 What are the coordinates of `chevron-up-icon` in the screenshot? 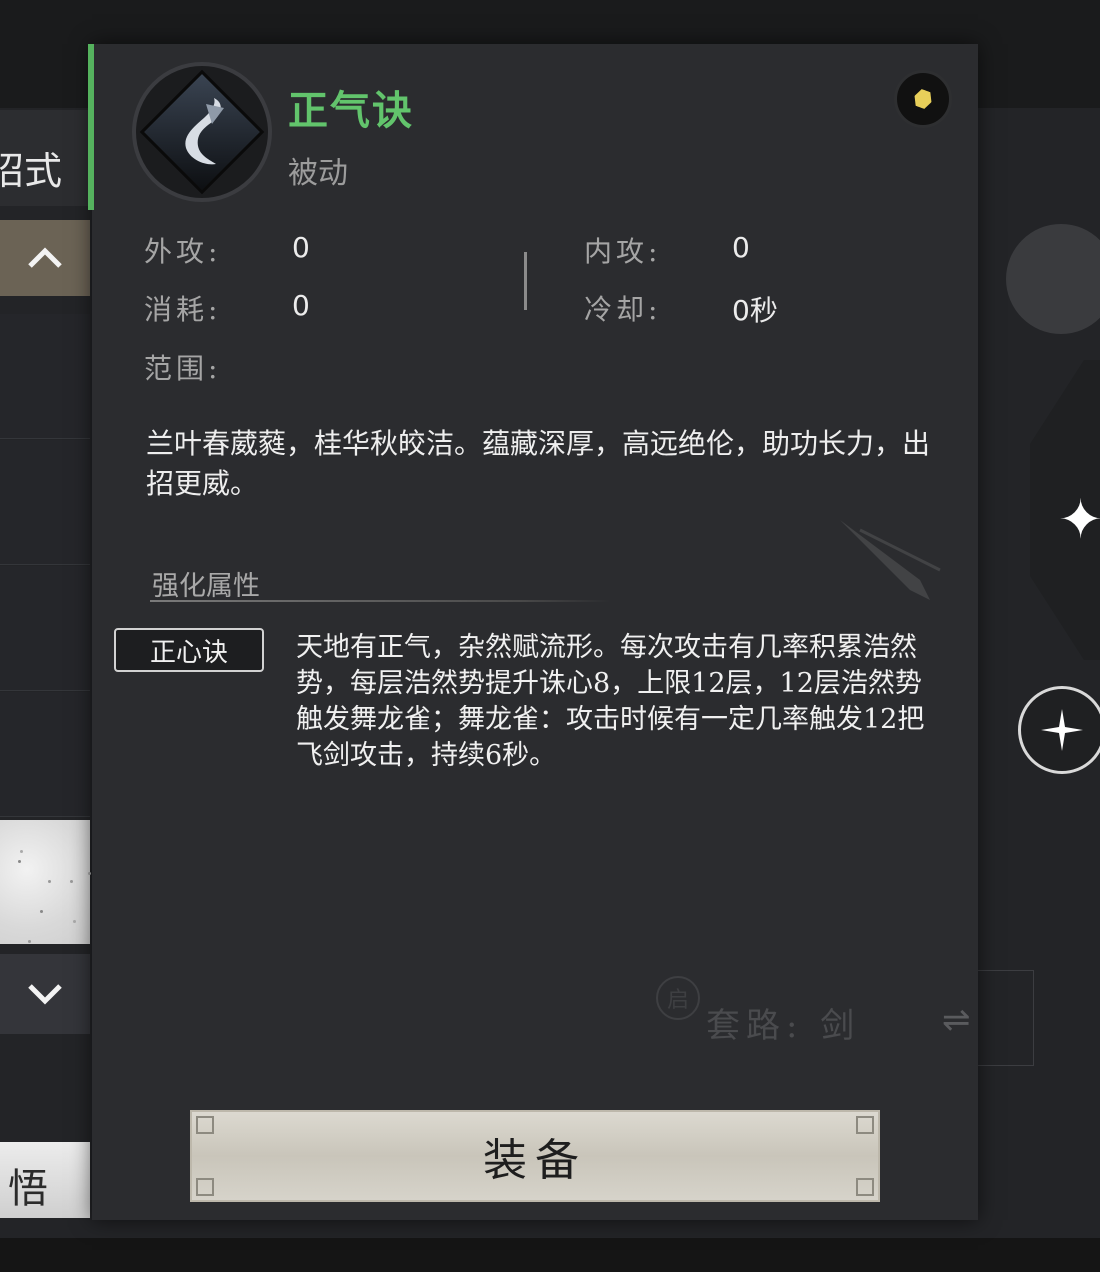 It's located at (45, 257).